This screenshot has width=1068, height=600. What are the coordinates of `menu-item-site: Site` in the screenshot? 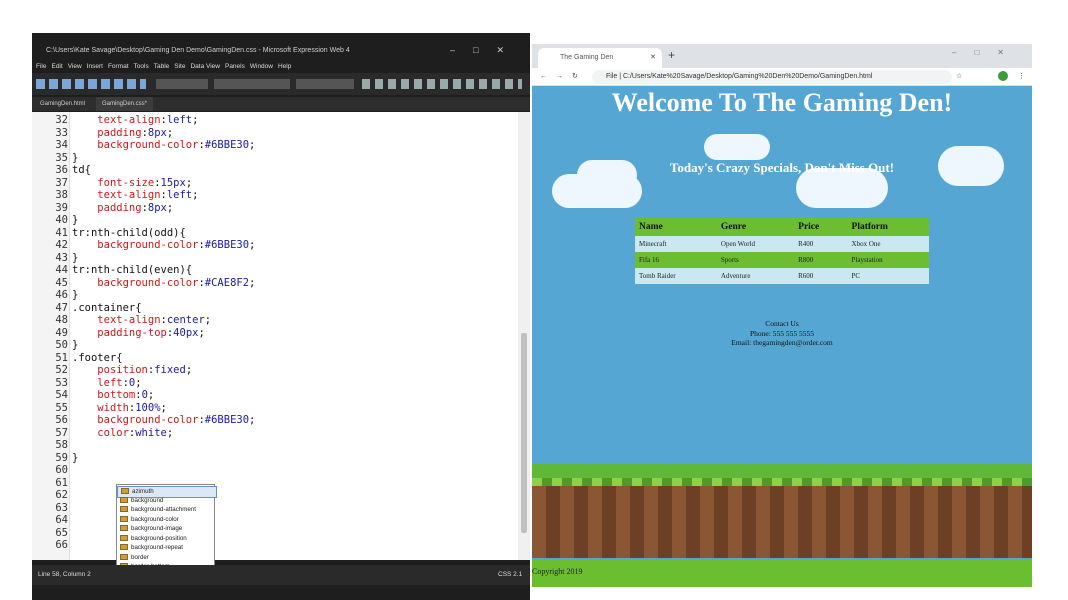 It's located at (179, 66).